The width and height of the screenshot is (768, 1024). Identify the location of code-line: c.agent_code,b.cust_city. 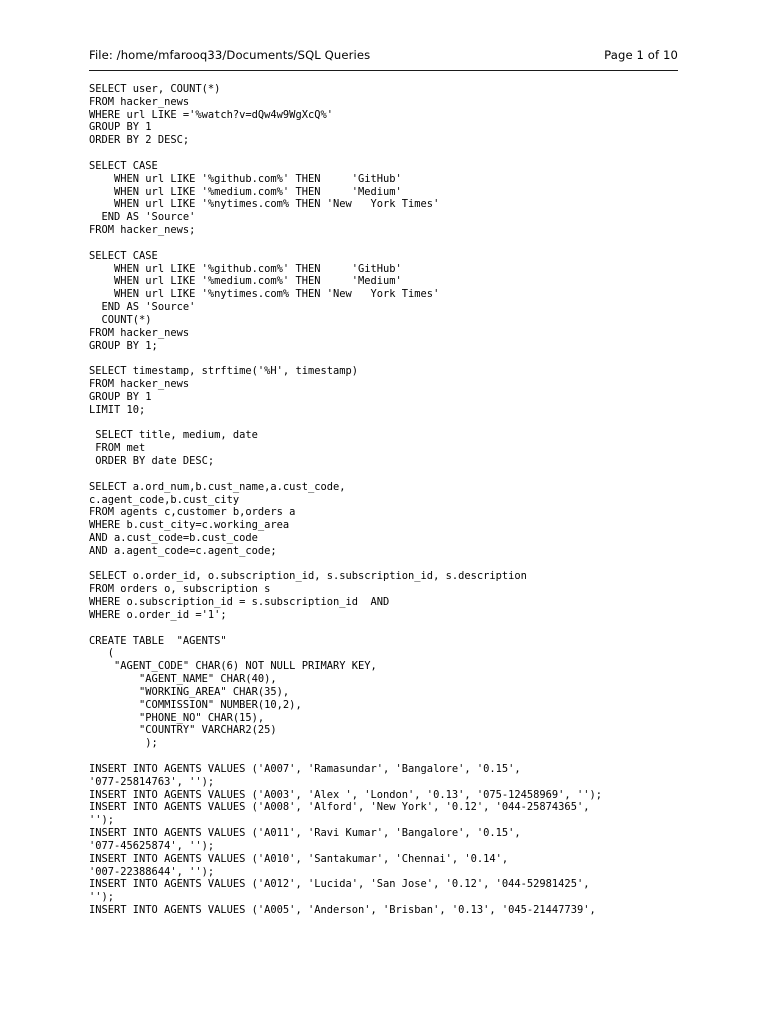
(164, 499).